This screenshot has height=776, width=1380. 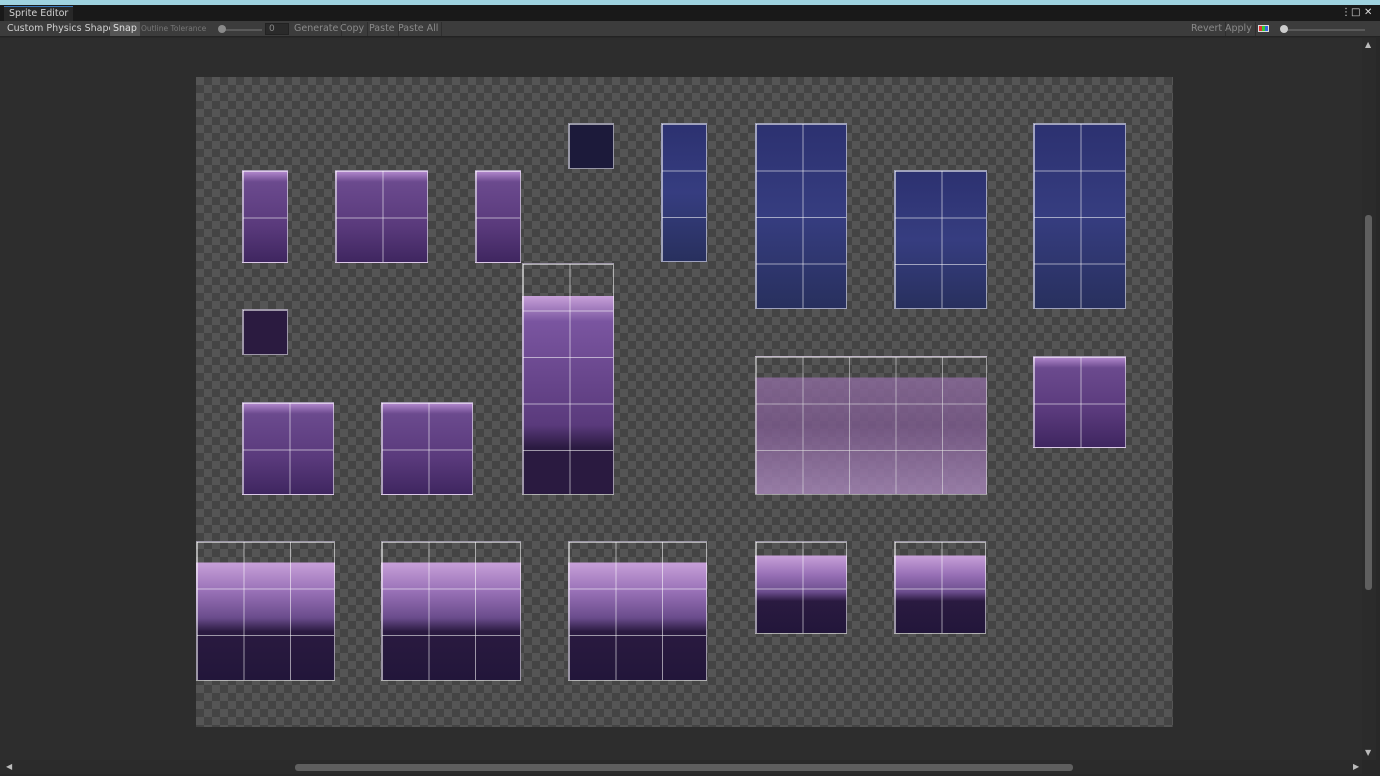 What do you see at coordinates (1355, 12) in the screenshot?
I see `maximize-icon: □` at bounding box center [1355, 12].